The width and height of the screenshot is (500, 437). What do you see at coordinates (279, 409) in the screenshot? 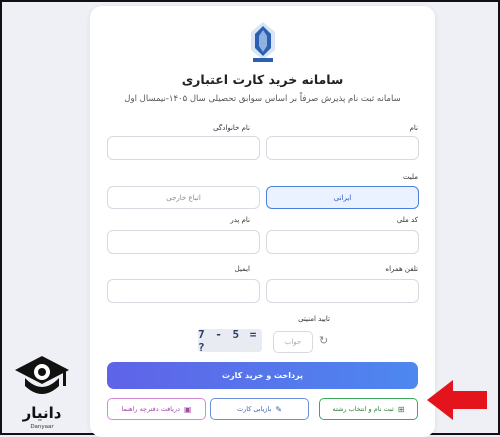
I see `pencil-icon: ✎` at bounding box center [279, 409].